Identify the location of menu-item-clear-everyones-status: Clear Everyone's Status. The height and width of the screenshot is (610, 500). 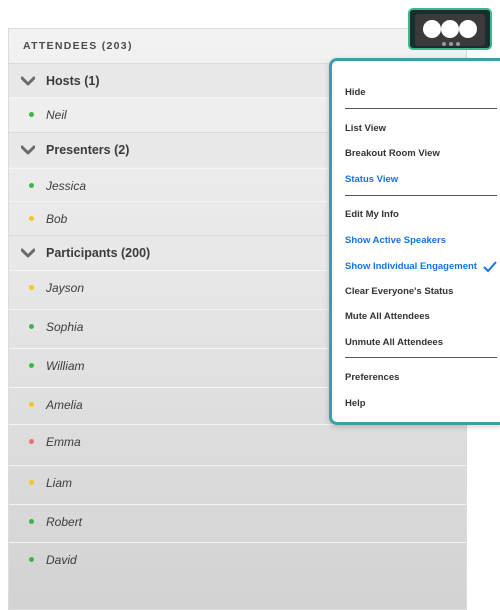
(399, 291).